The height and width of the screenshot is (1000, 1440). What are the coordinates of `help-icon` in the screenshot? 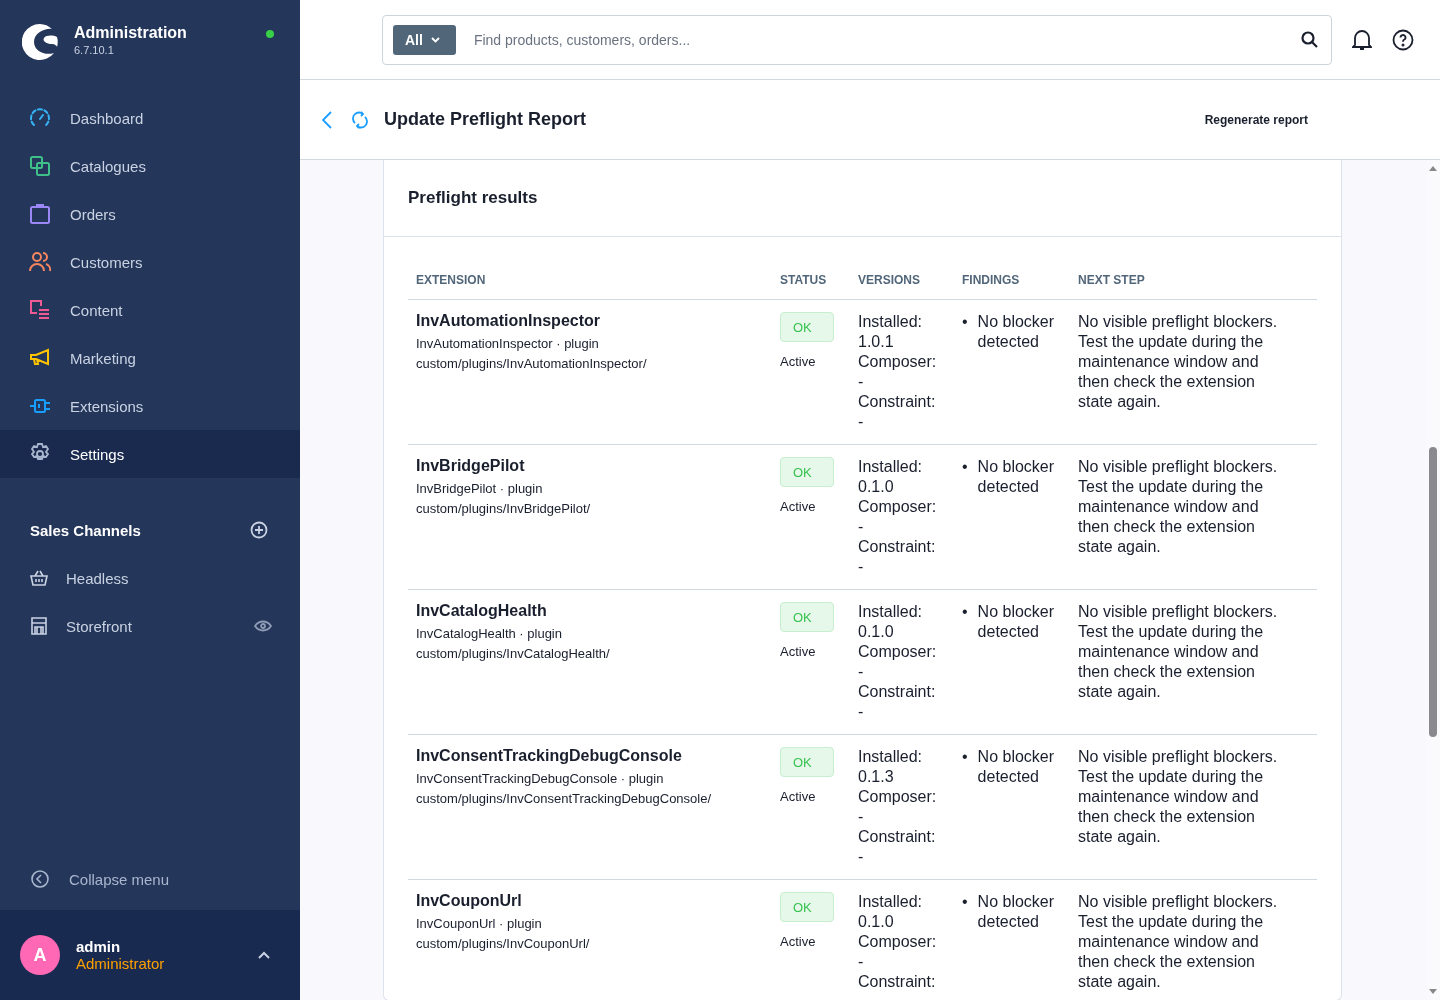 It's located at (1403, 39).